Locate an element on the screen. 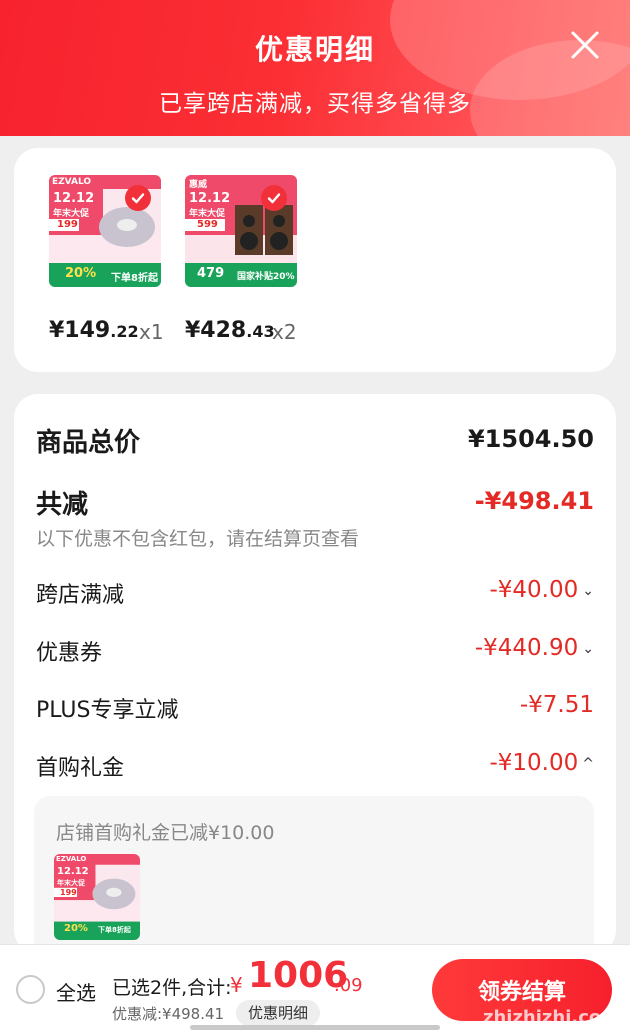 Image resolution: width=630 pixels, height=1032 pixels. page-title: 优惠明细 is located at coordinates (314, 49).